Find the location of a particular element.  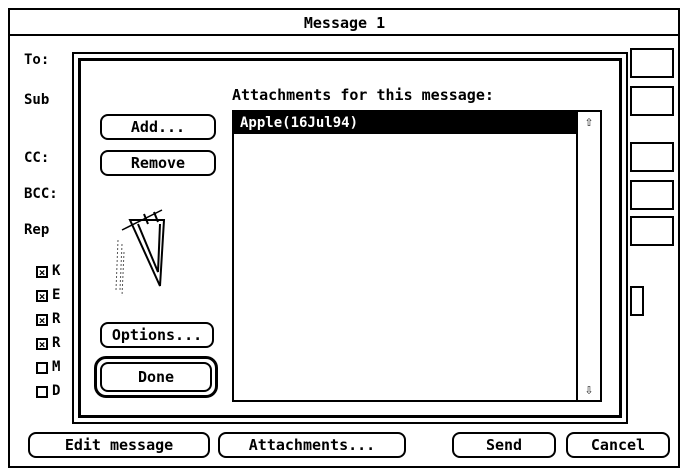

reply-label: Rep is located at coordinates (37, 230).